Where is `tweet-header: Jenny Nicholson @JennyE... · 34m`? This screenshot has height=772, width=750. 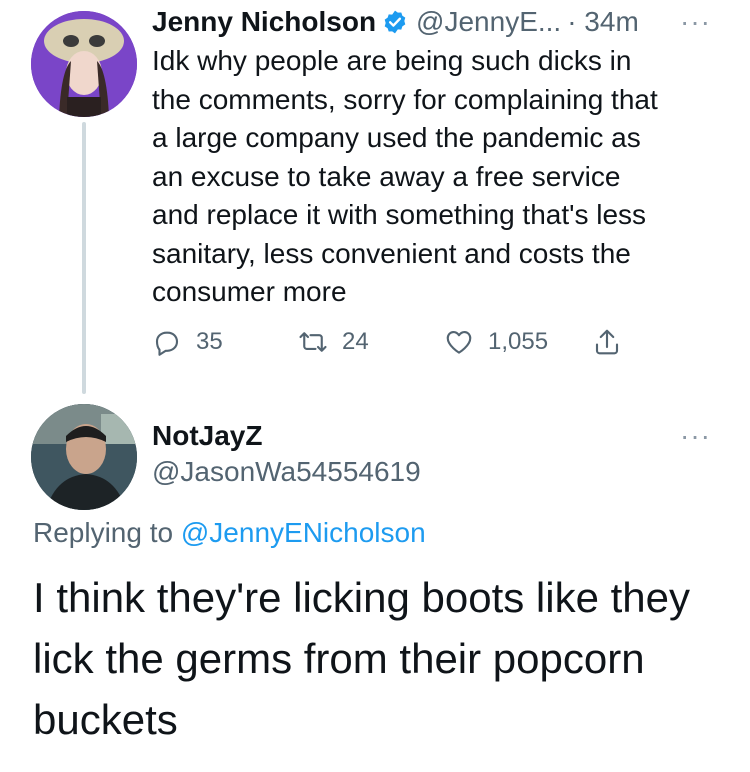
tweet-header: Jenny Nicholson @JennyE... · 34m is located at coordinates (395, 22).